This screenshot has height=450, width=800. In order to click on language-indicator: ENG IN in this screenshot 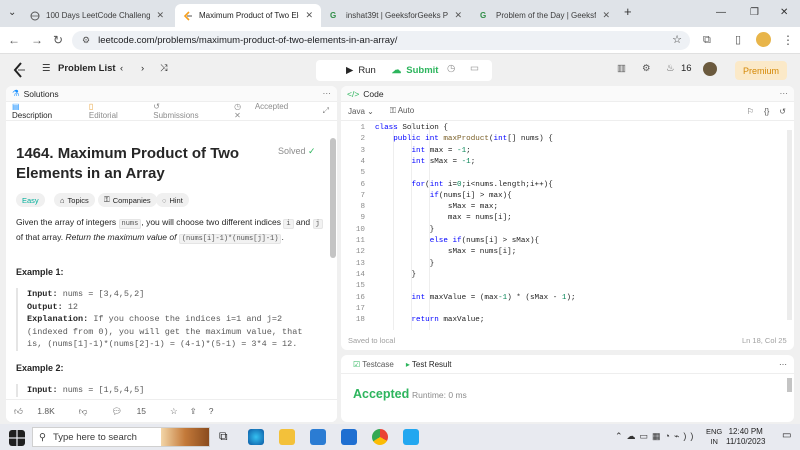, I will do `click(714, 437)`.